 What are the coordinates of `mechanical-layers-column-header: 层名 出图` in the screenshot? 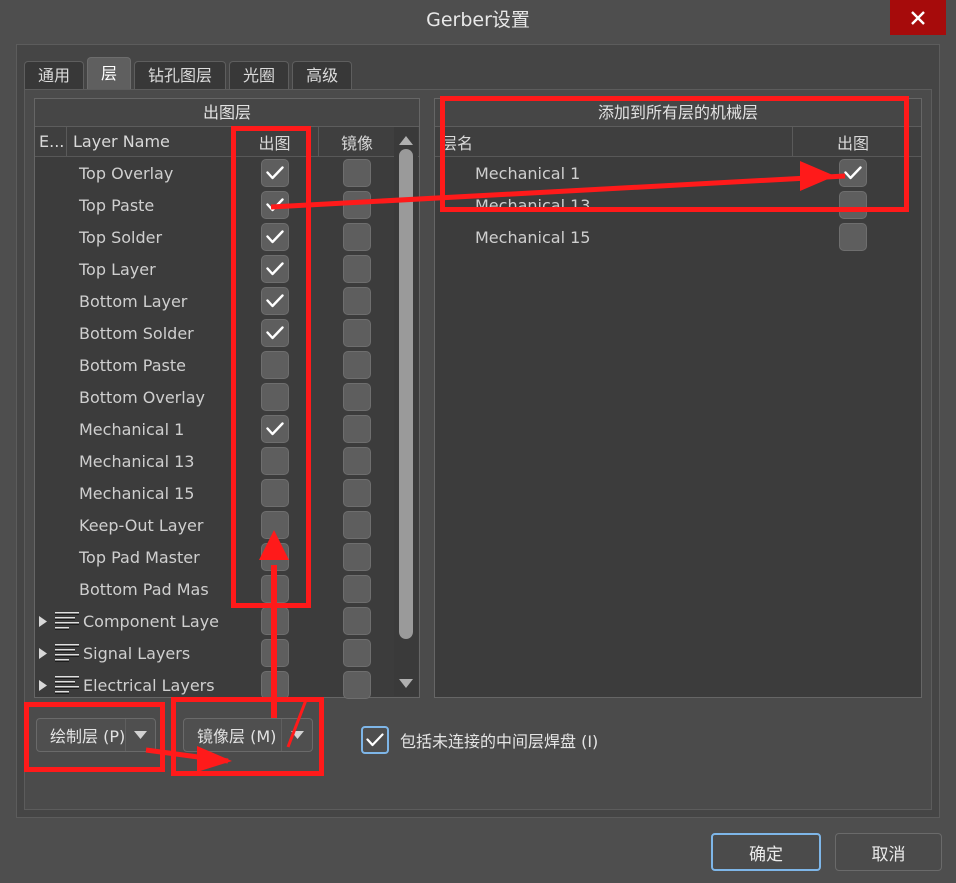 It's located at (678, 142).